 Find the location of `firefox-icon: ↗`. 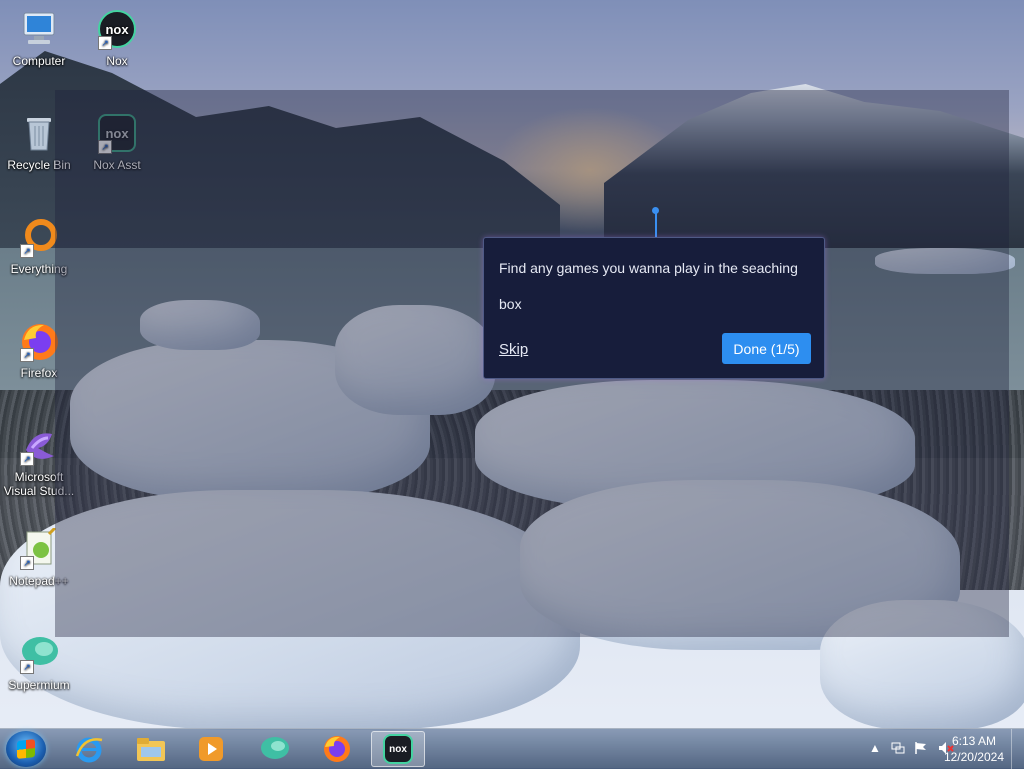

firefox-icon: ↗ is located at coordinates (39, 341).